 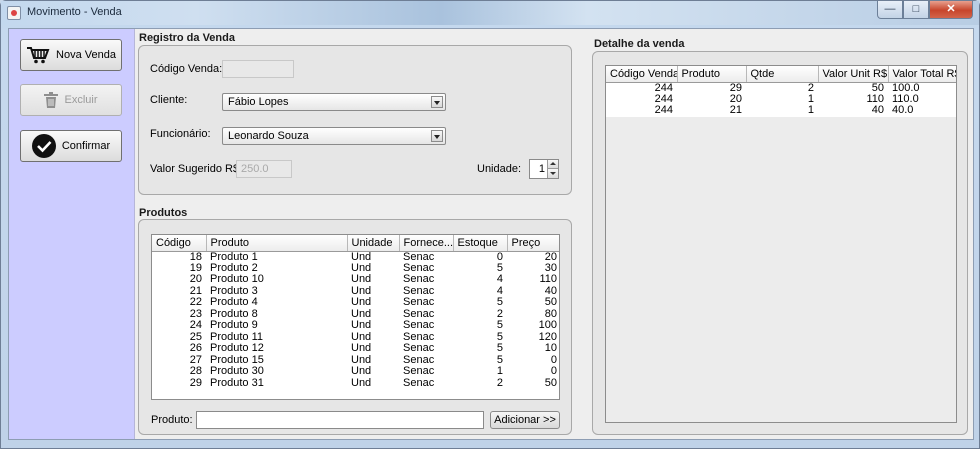 What do you see at coordinates (548, 280) in the screenshot?
I see `produto-row-cell: 110` at bounding box center [548, 280].